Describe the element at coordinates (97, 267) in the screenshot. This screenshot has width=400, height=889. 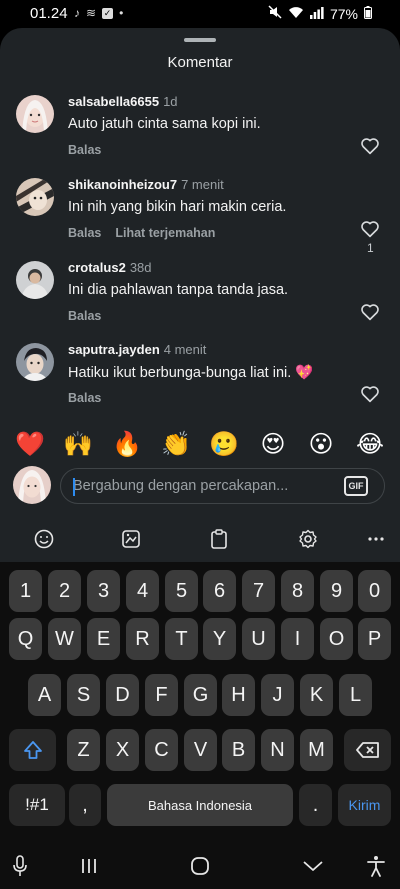
I see `comment-username: crotalus2` at that location.